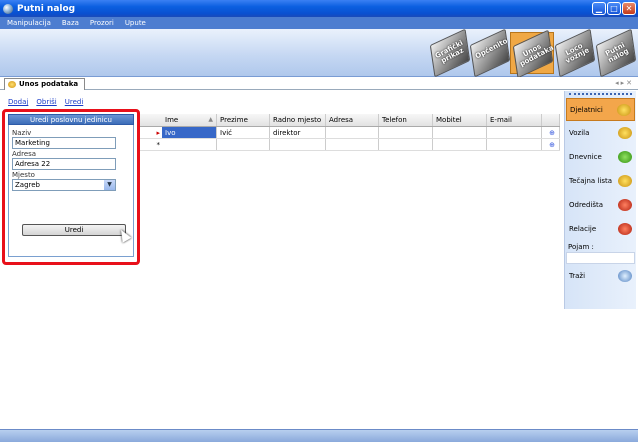 This screenshot has width=638, height=442. Describe the element at coordinates (406, 120) in the screenshot. I see `col-telefon: Telefon` at that location.